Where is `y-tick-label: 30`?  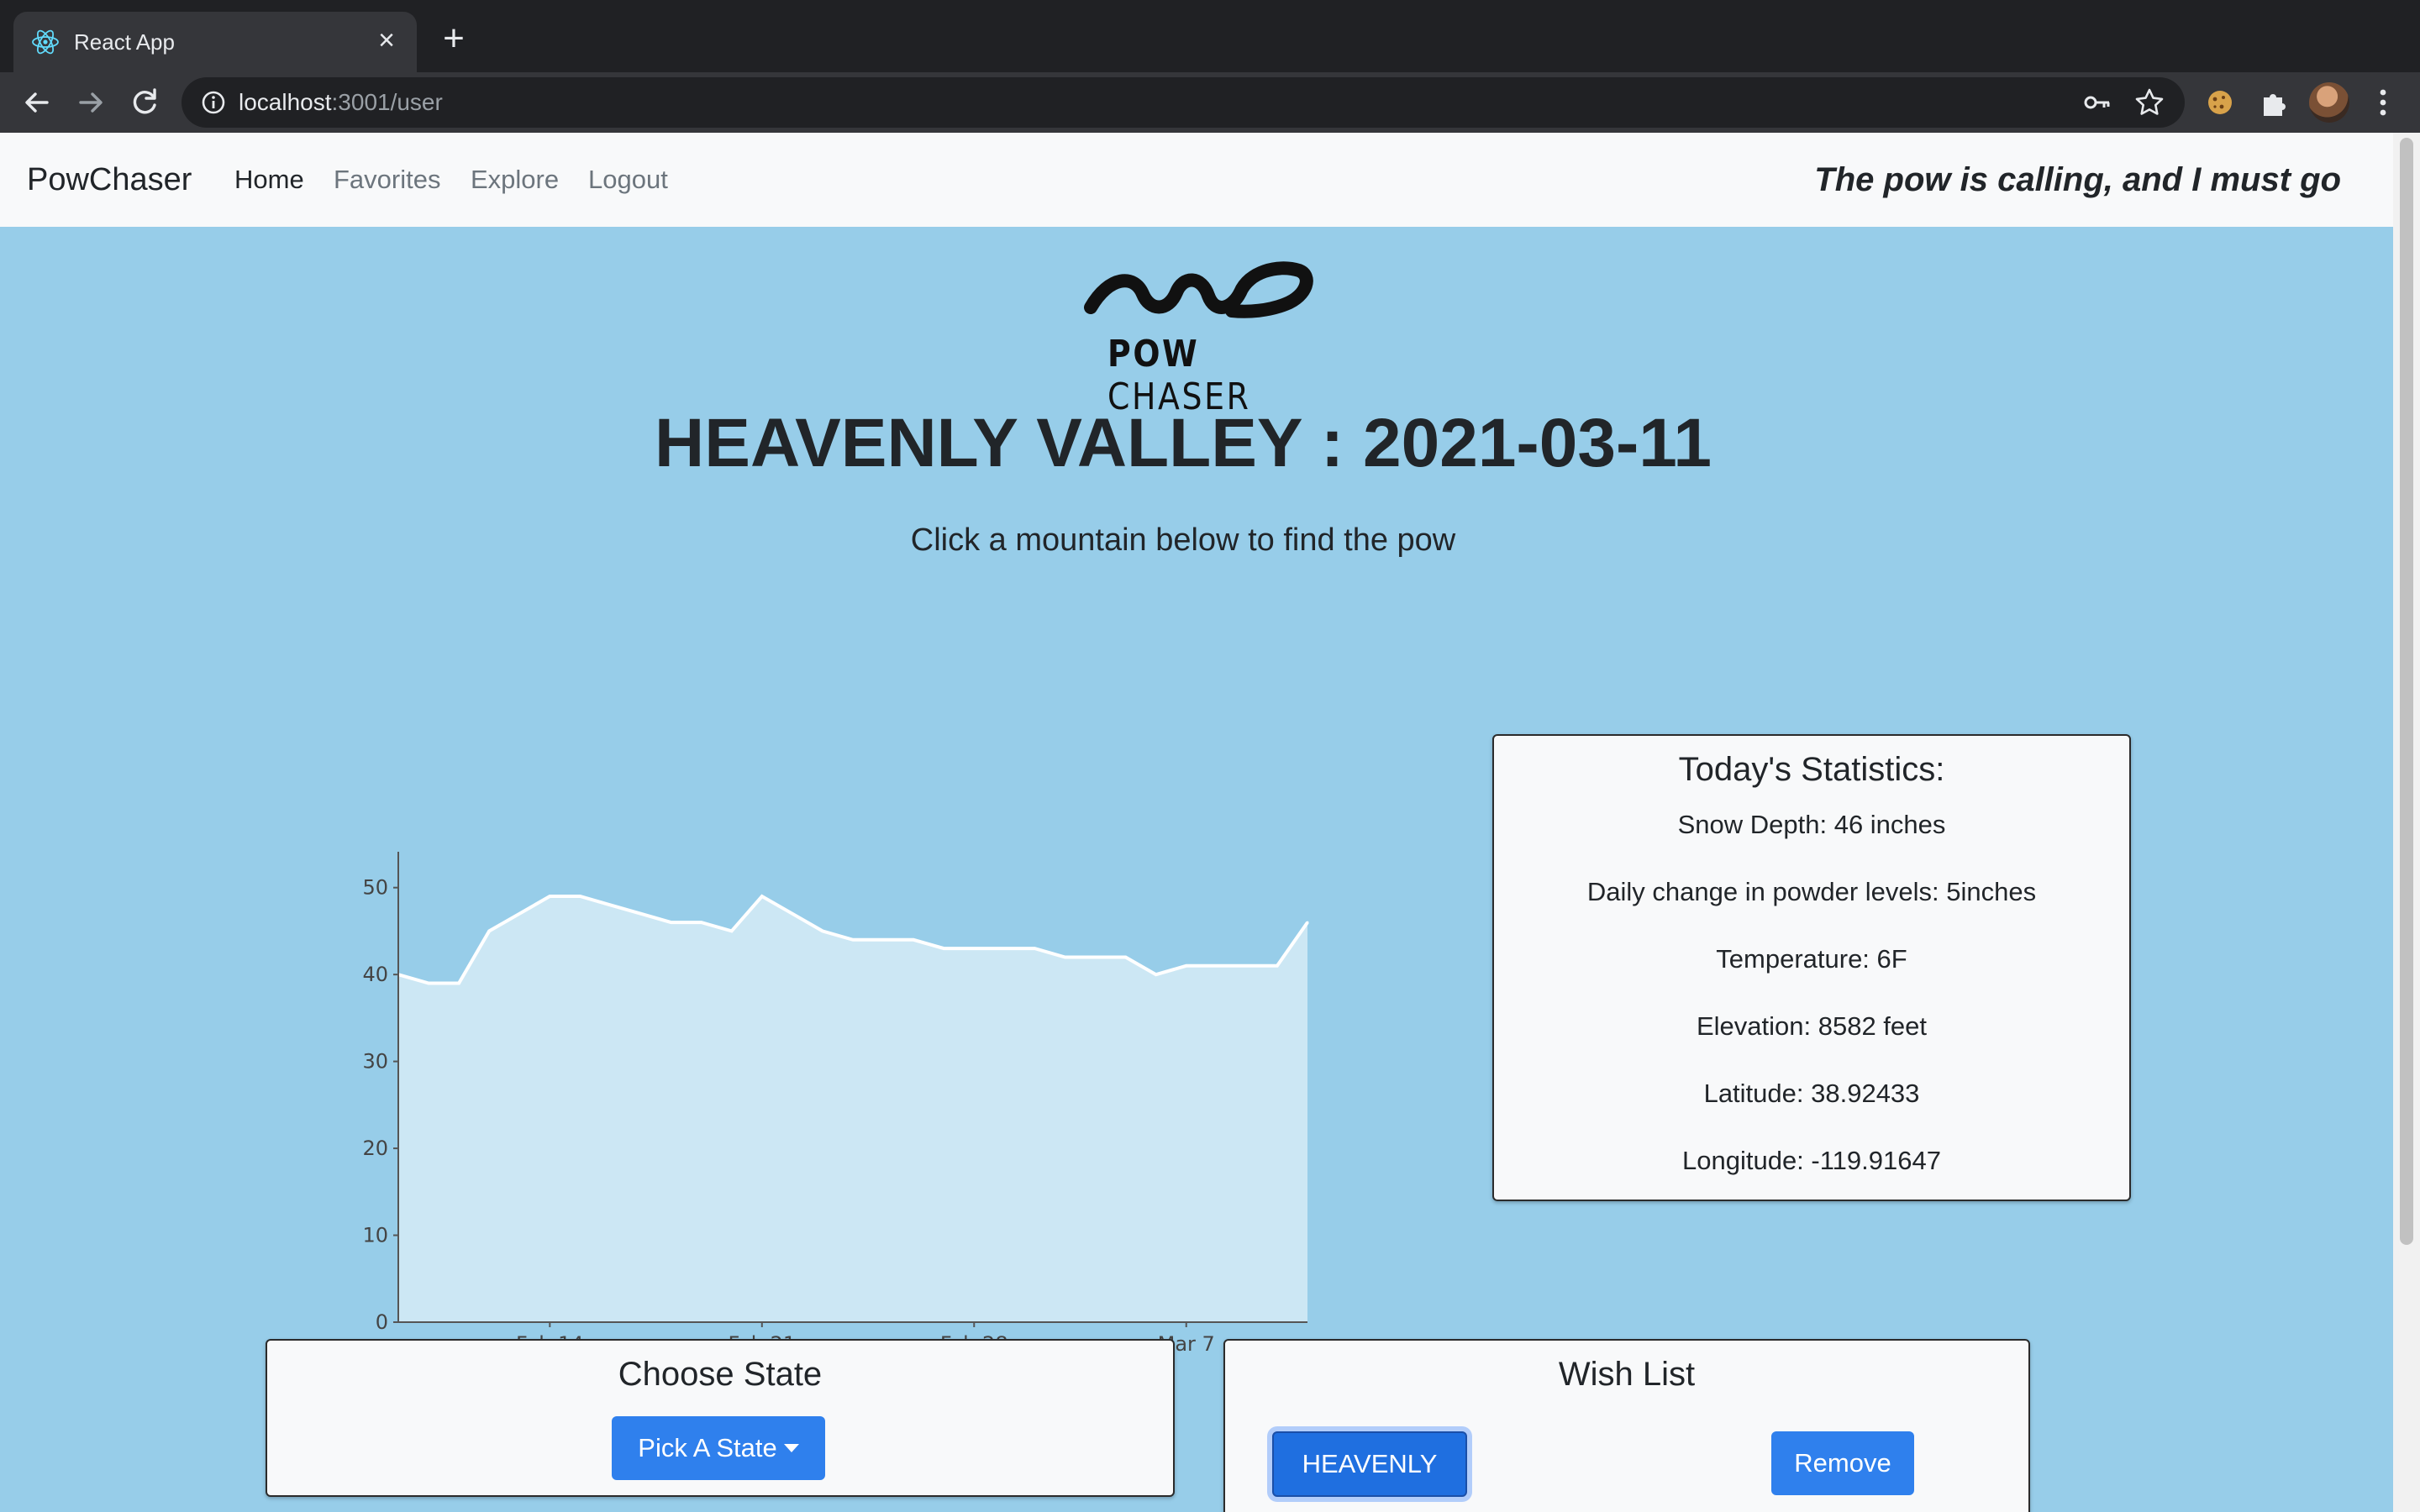 y-tick-label: 30 is located at coordinates (375, 1062).